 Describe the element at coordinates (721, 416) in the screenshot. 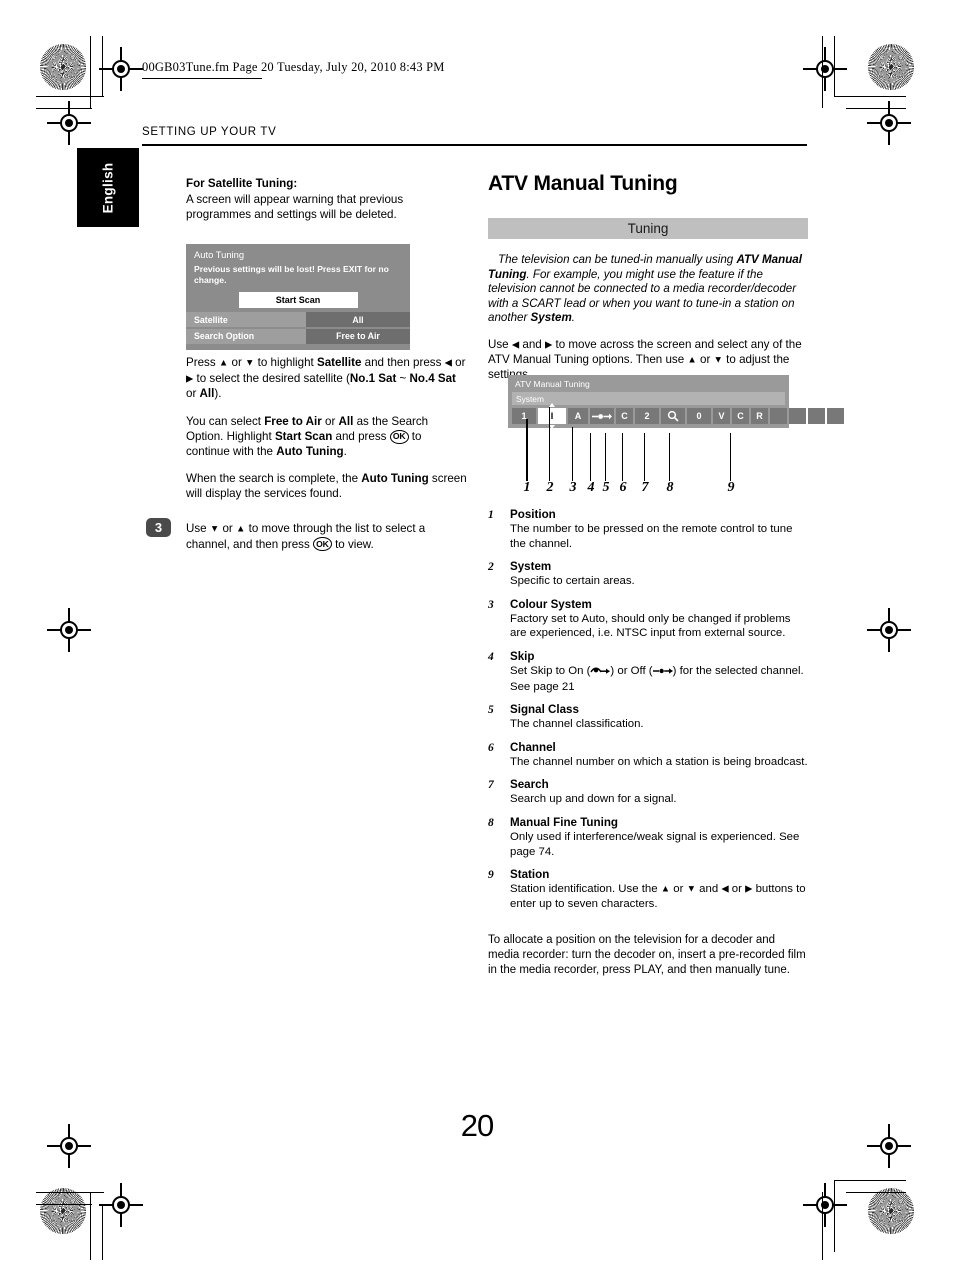

I see `atv-cell-station-1: V` at that location.